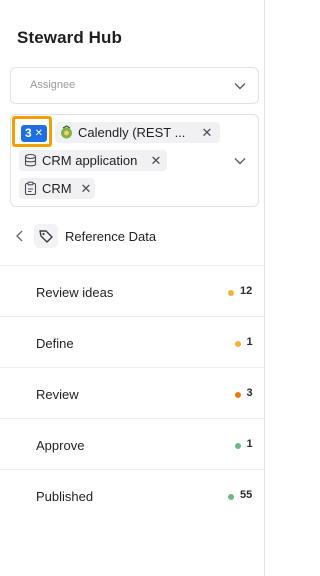 The image size is (320, 576). I want to click on stage-row: Approve 1, so click(132, 443).